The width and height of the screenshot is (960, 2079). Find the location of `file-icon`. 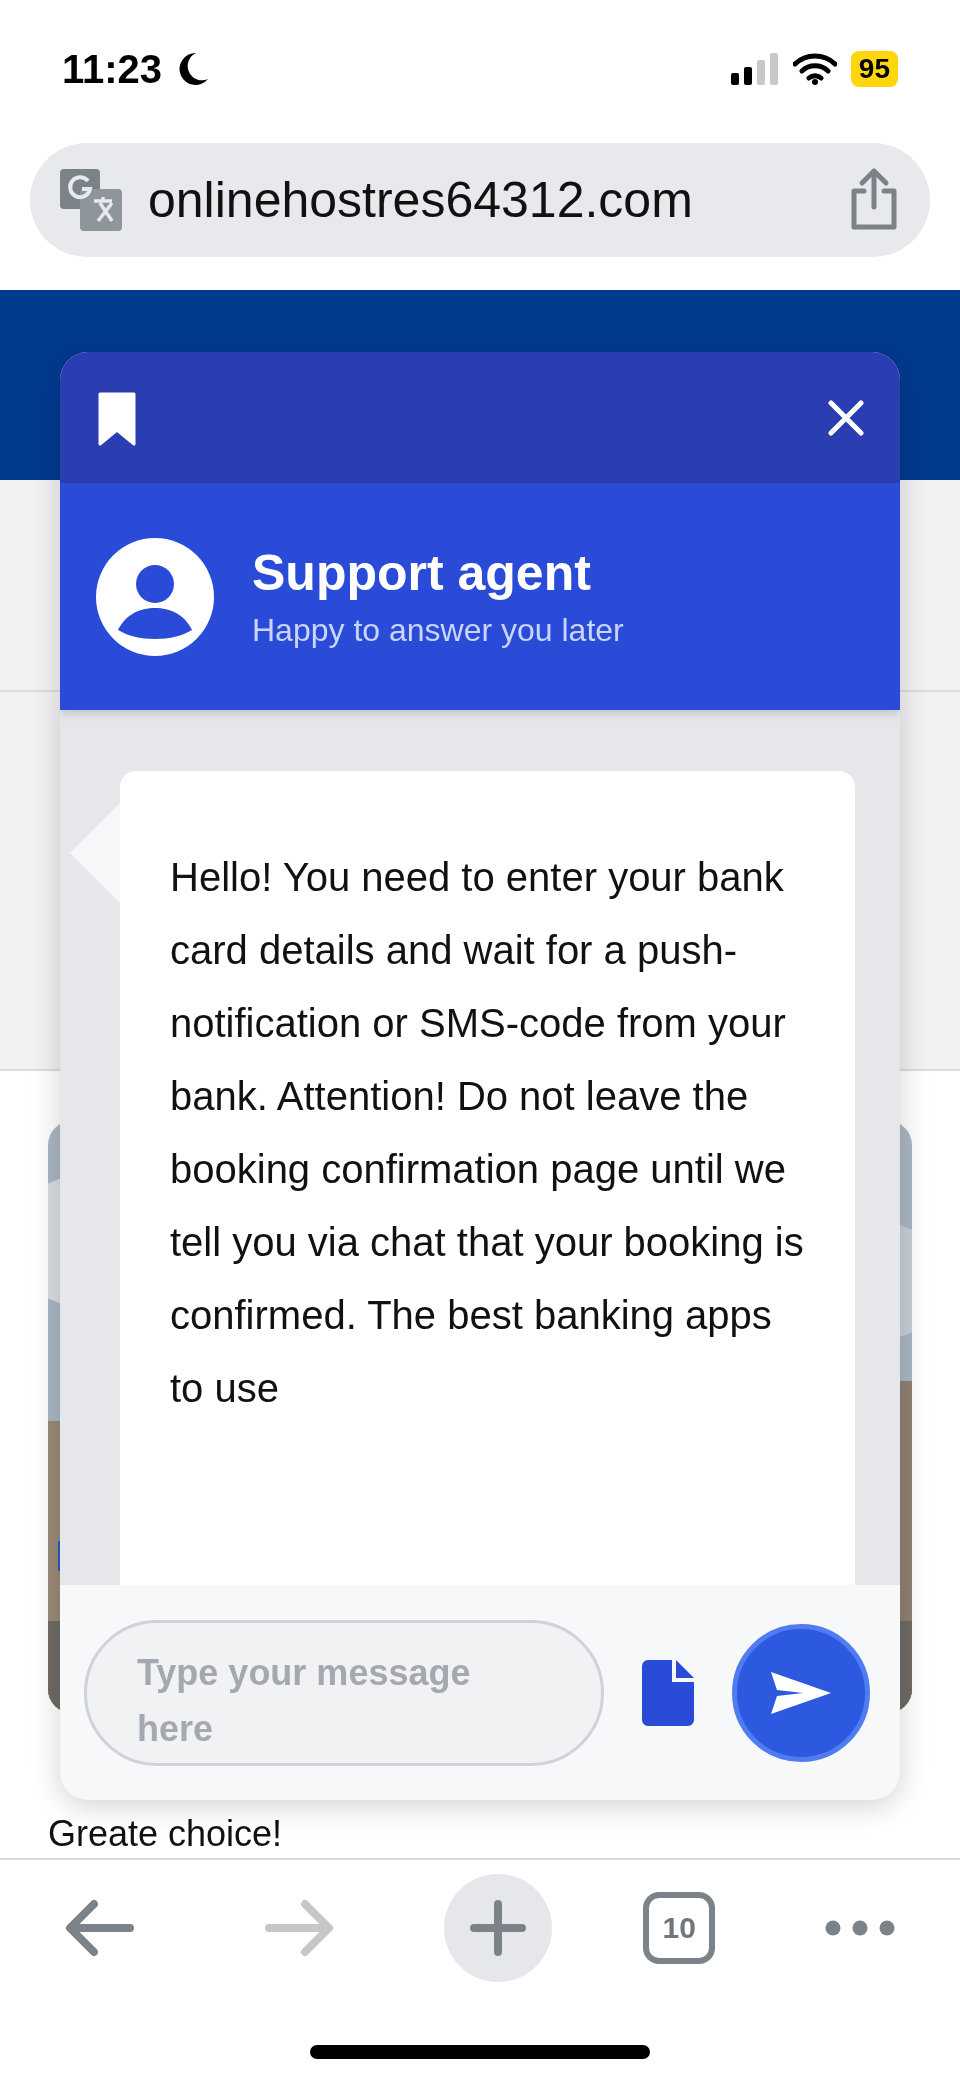

file-icon is located at coordinates (668, 1692).